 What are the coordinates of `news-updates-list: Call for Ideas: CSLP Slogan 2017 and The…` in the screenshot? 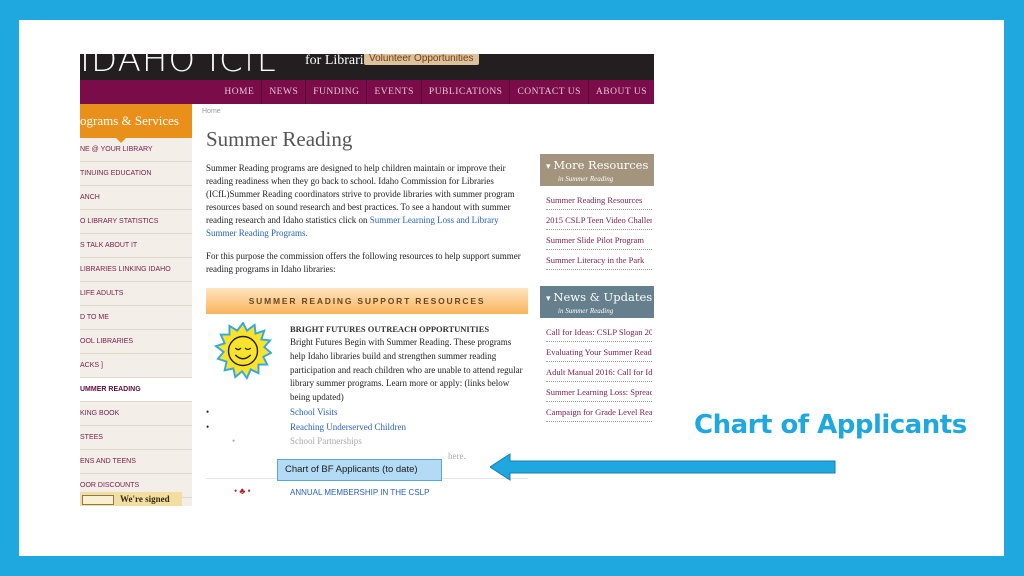 It's located at (597, 370).